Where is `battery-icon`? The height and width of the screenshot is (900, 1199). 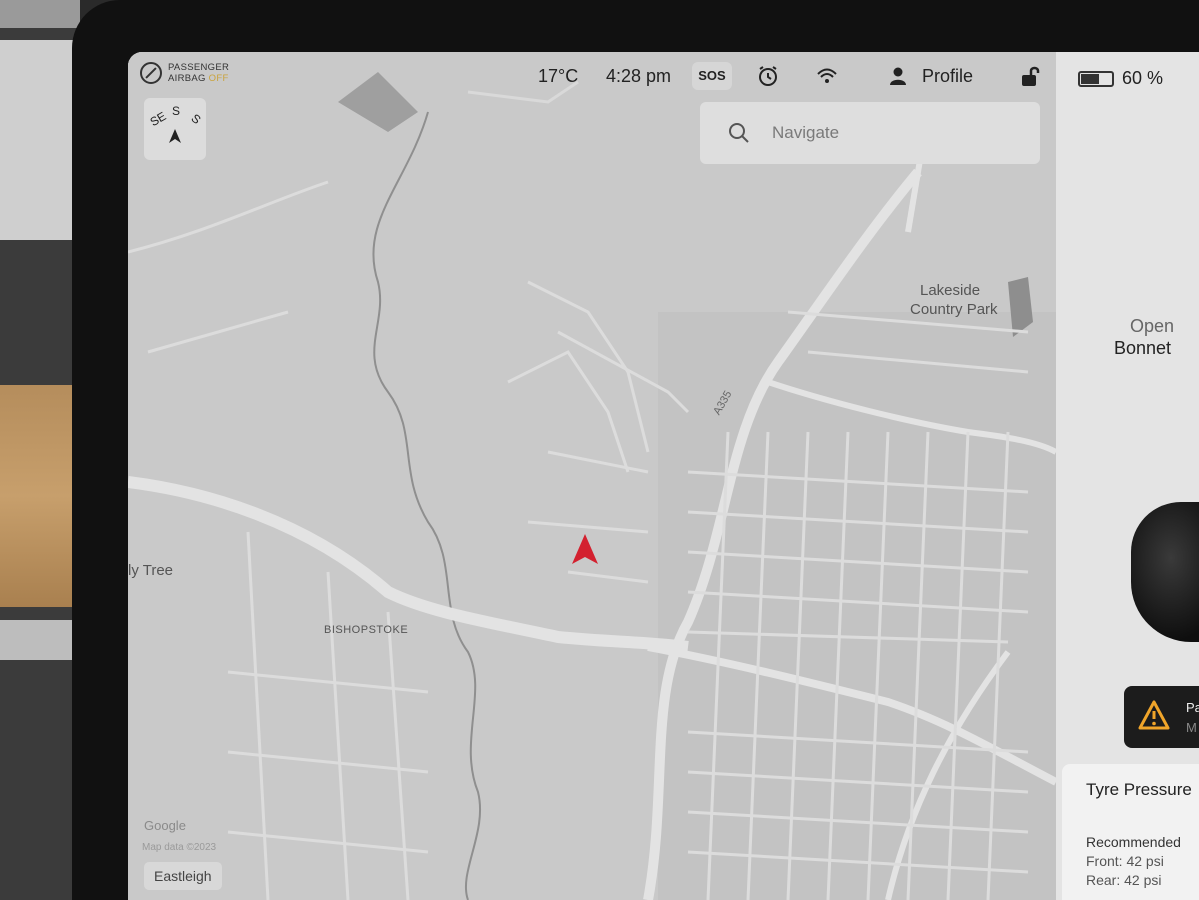
battery-icon is located at coordinates (1096, 78).